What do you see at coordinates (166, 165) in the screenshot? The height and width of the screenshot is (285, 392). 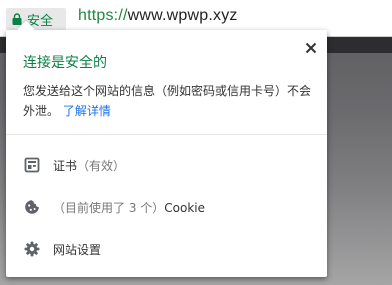 I see `certificate-row: 证书（有效）` at bounding box center [166, 165].